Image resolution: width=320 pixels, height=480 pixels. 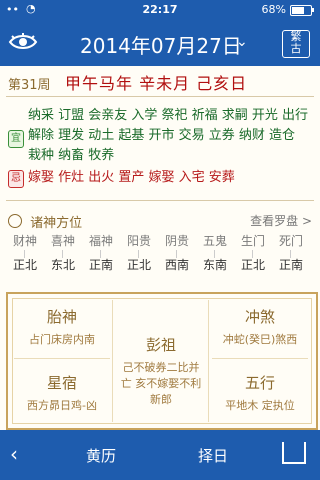 What do you see at coordinates (61, 383) in the screenshot?
I see `xingxiu-title: 星宿` at bounding box center [61, 383].